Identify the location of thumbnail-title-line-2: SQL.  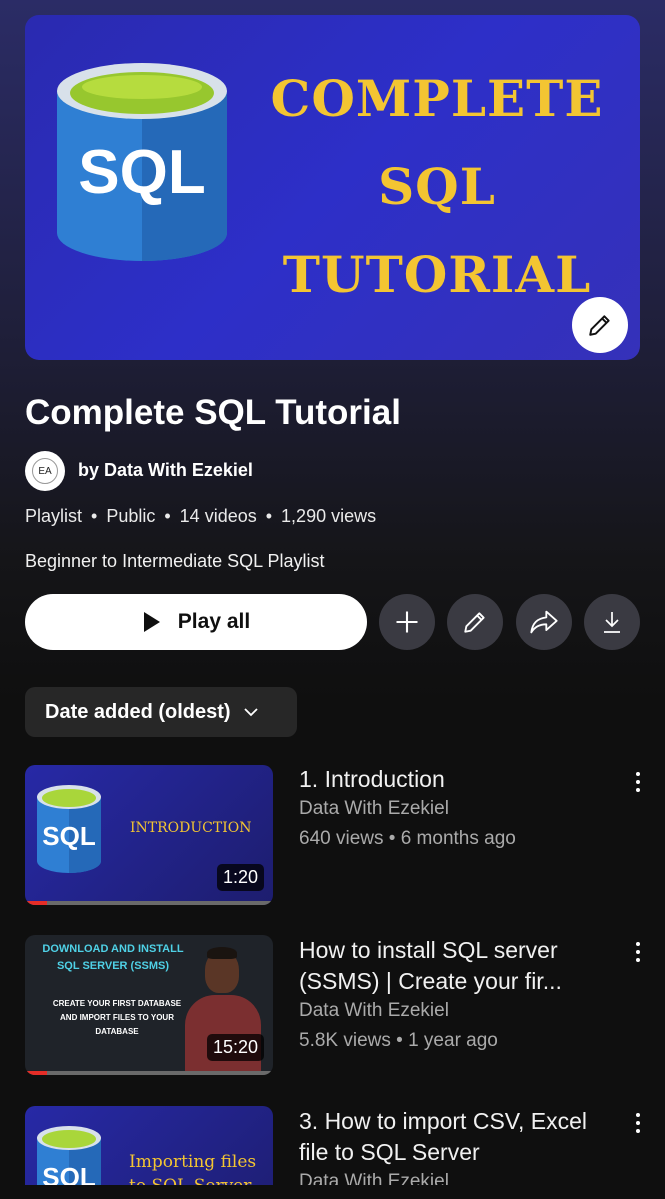
(437, 186).